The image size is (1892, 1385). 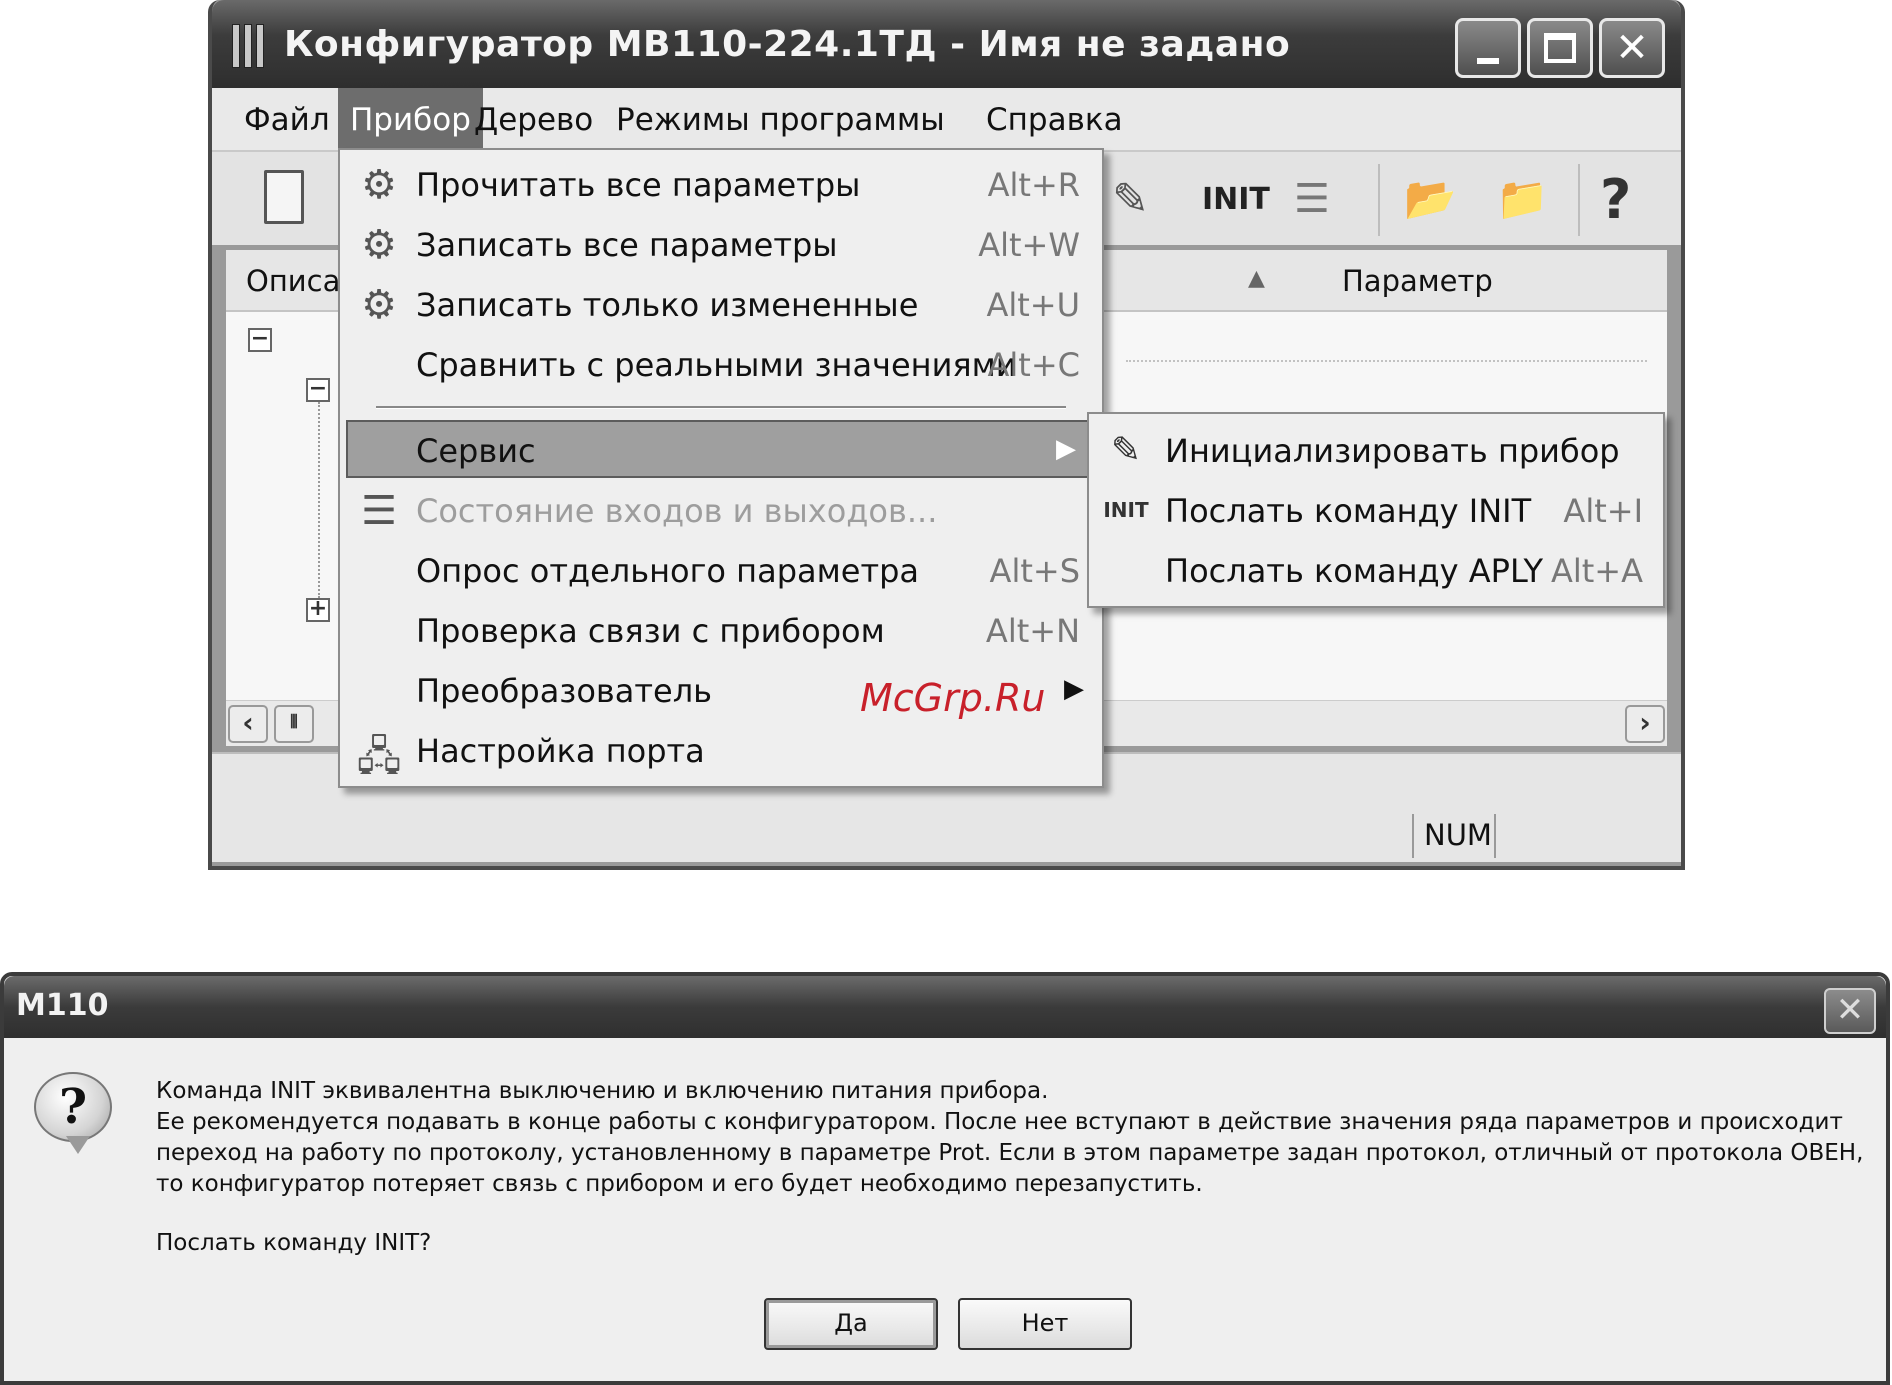 I want to click on menu-file: Файл, so click(x=287, y=120).